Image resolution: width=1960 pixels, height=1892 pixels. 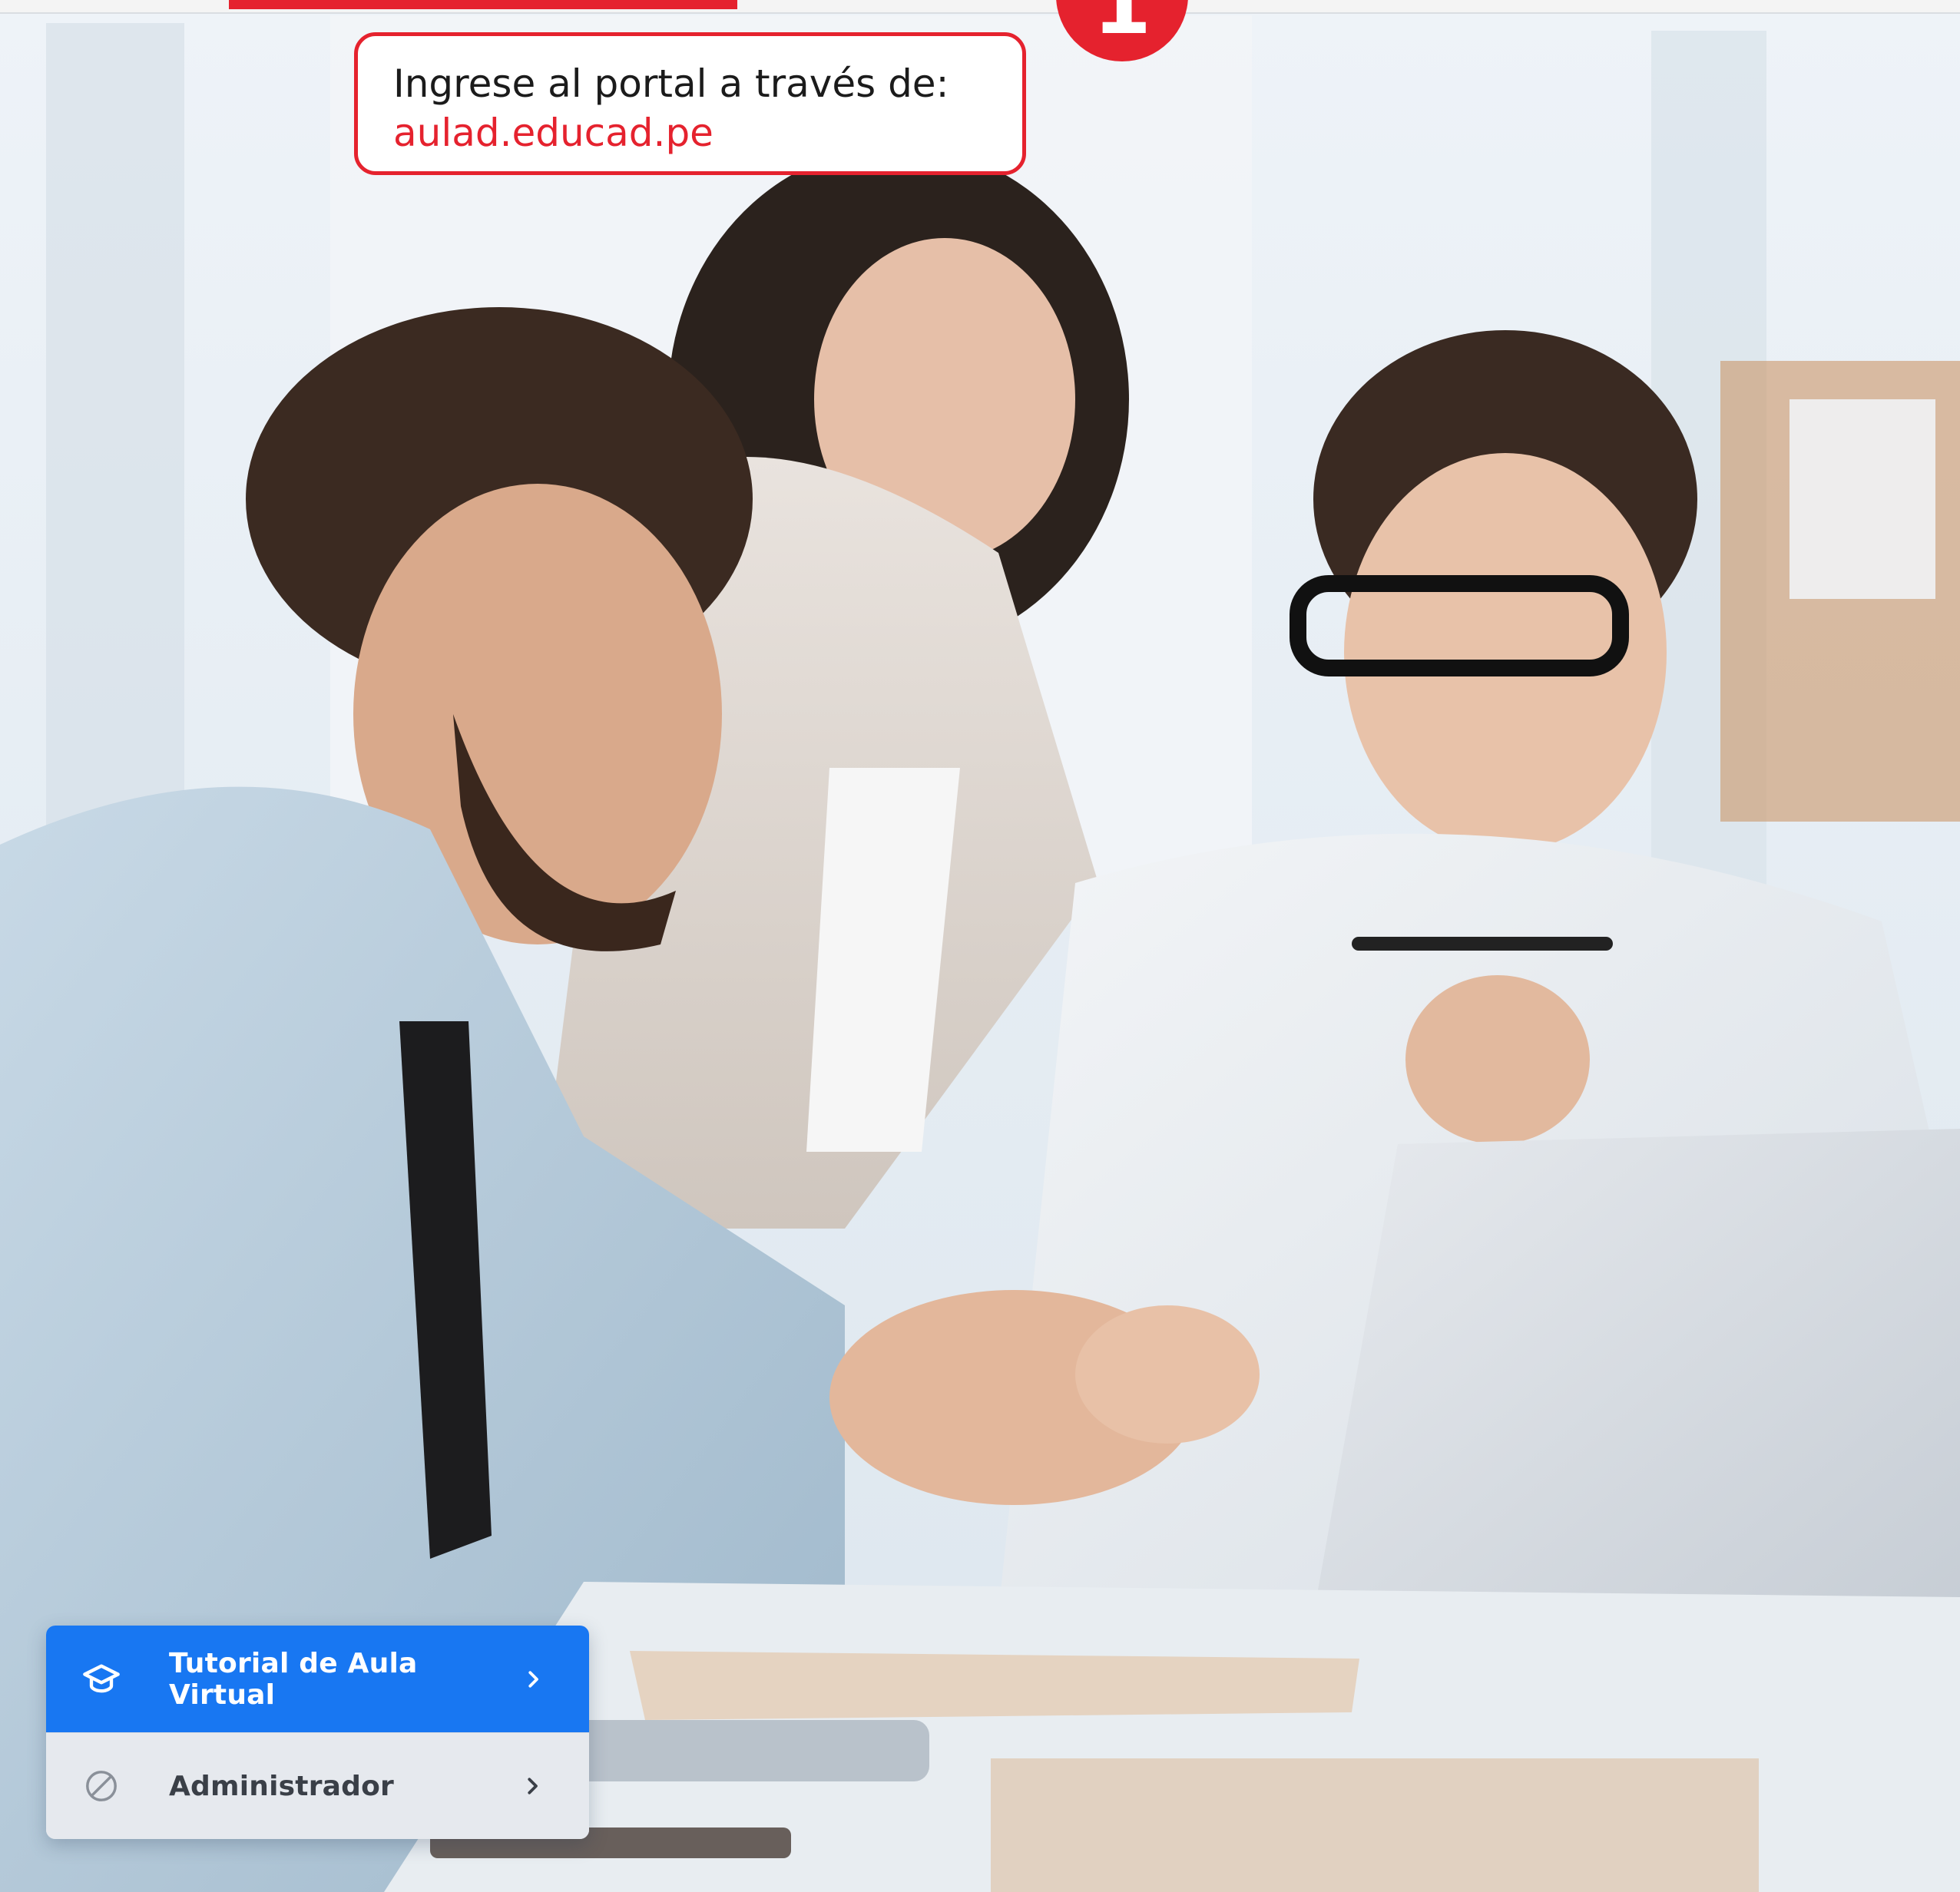 What do you see at coordinates (102, 1786) in the screenshot?
I see `disabled-circle-icon` at bounding box center [102, 1786].